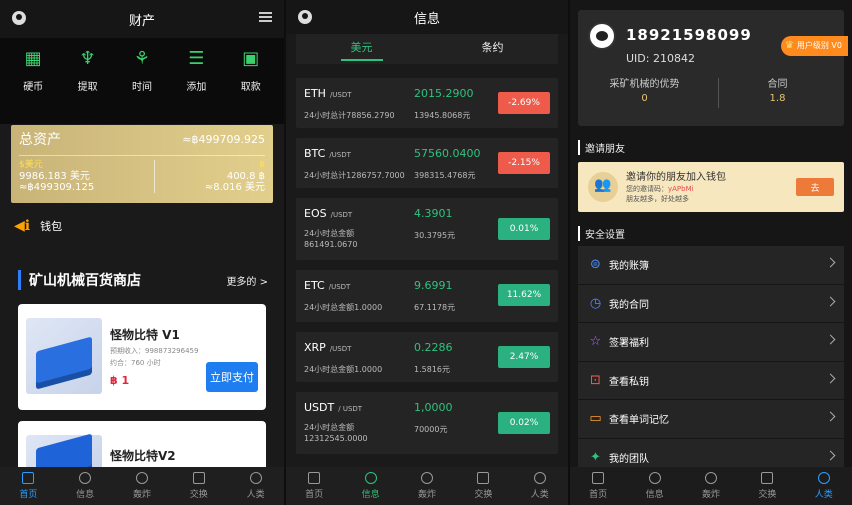 The image size is (852, 505). I want to click on coin-volume: 24小时总金额861491.0670, so click(331, 239).